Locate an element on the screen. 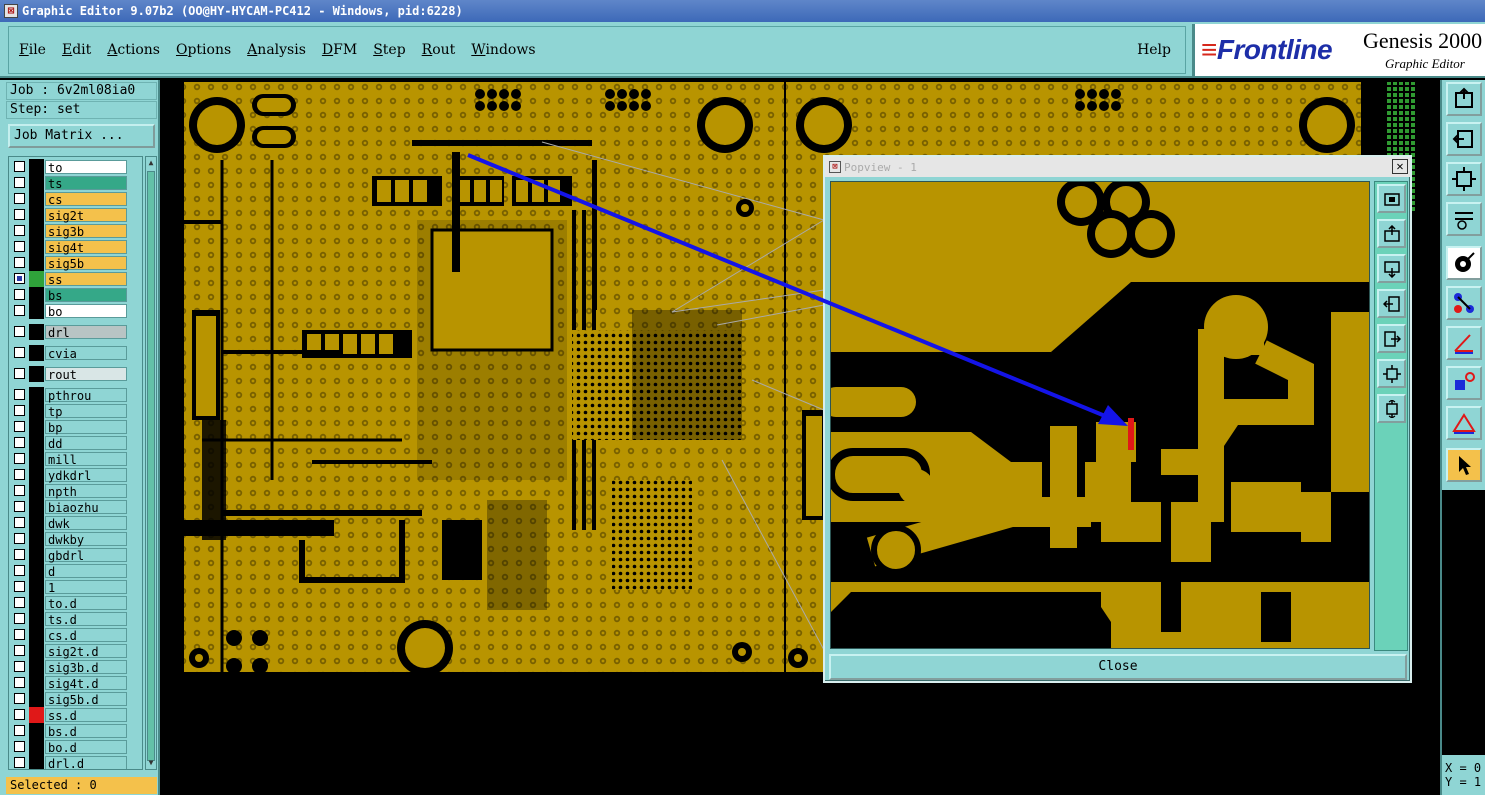  layer-name: sig4t.d is located at coordinates (86, 683).